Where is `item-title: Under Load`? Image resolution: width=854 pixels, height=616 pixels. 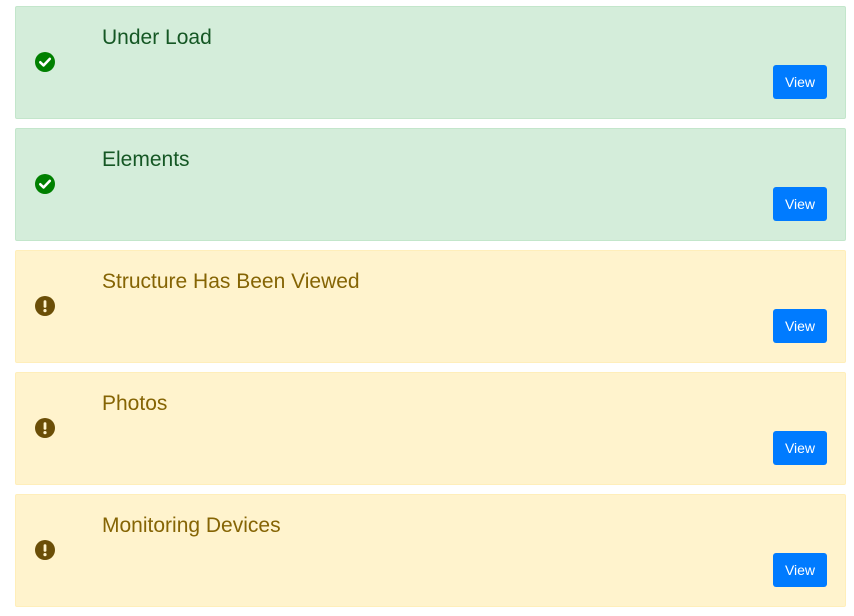 item-title: Under Load is located at coordinates (157, 37).